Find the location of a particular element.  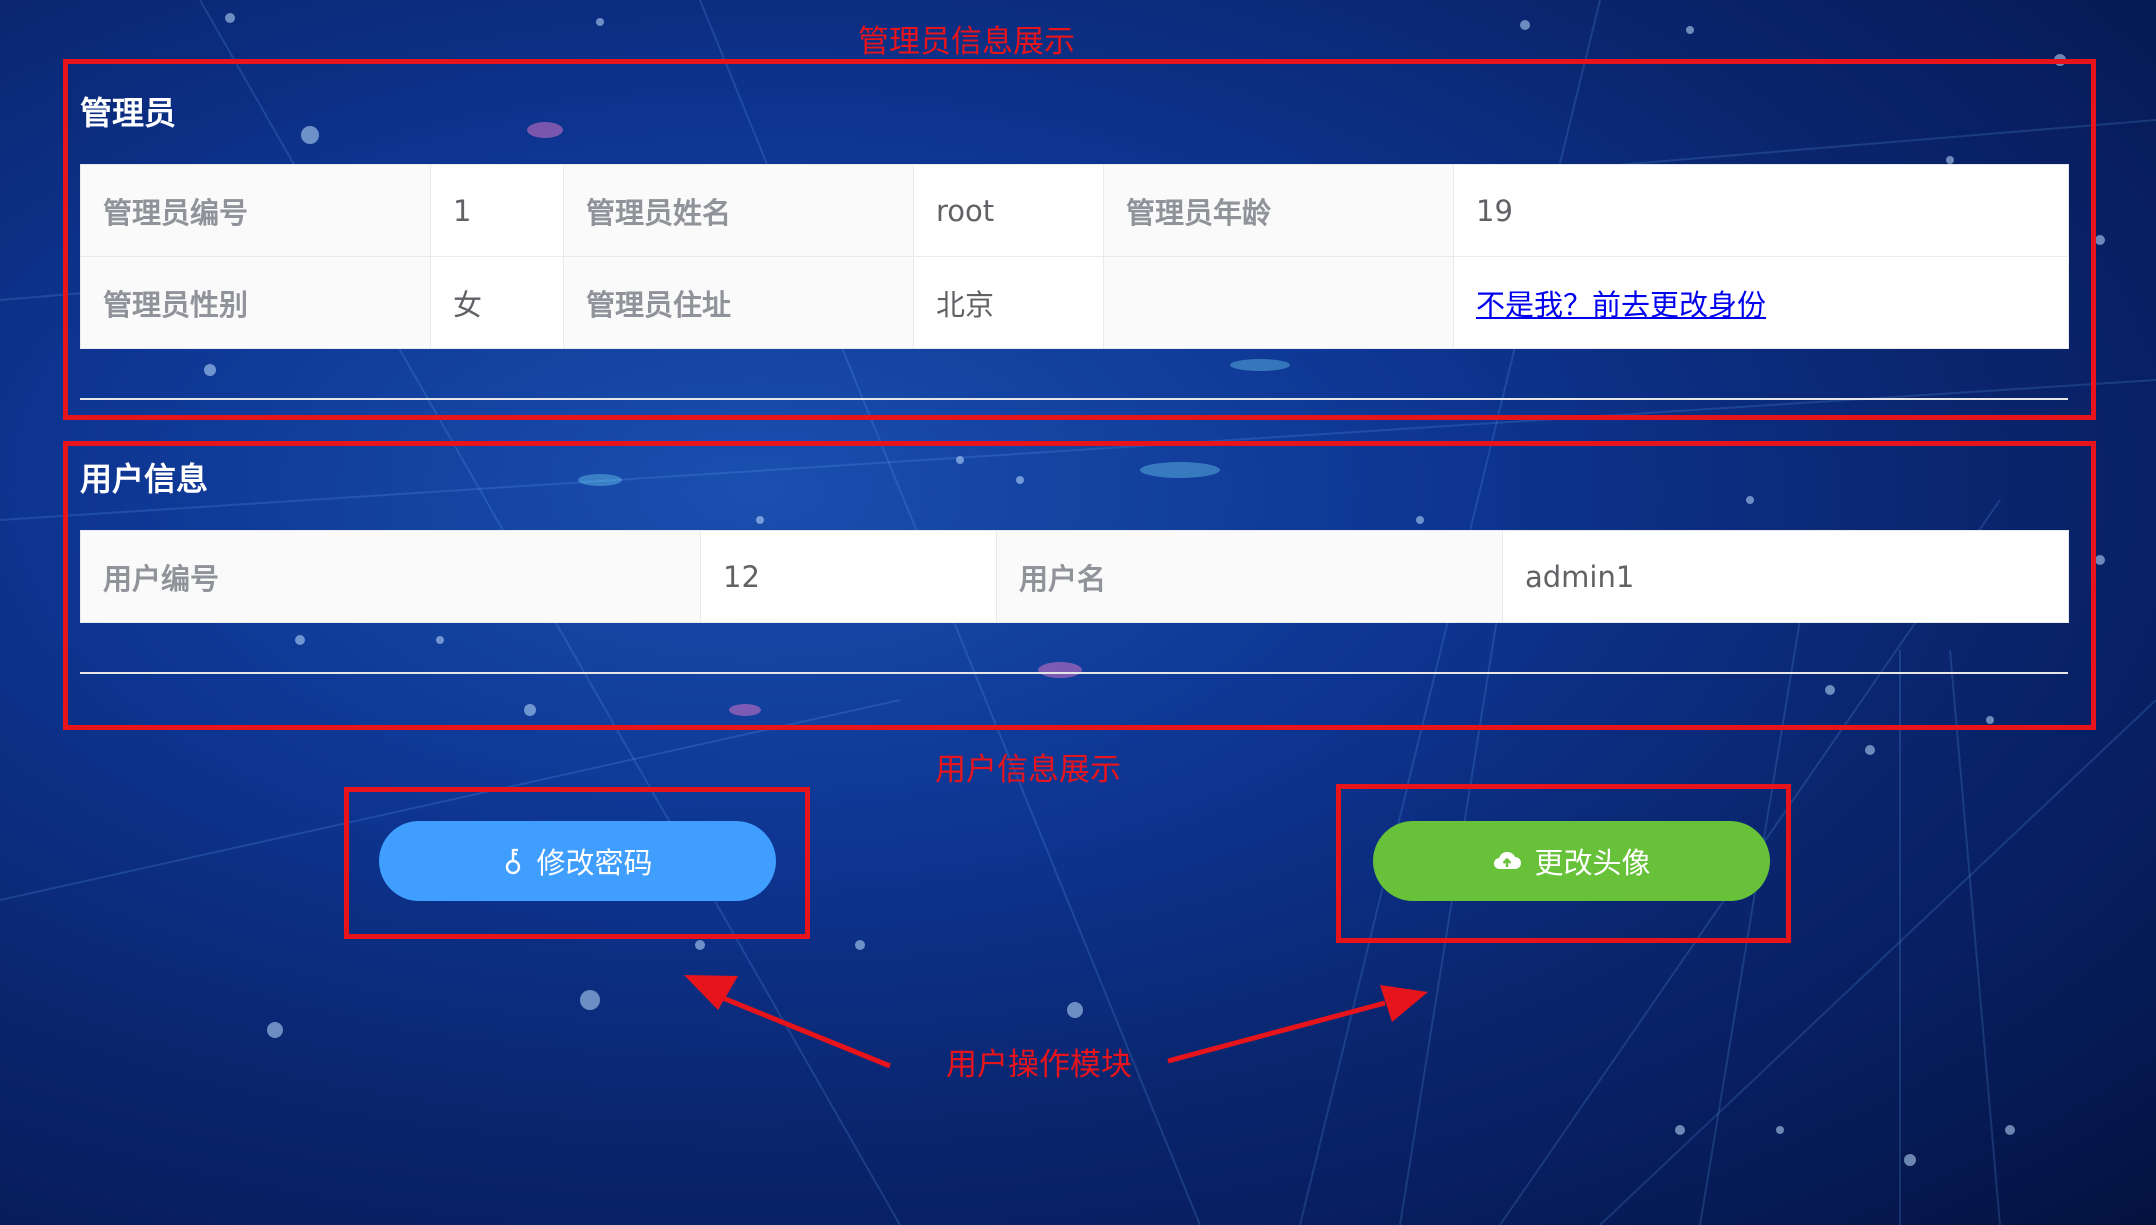

password-button-highlight-box is located at coordinates (577, 863).